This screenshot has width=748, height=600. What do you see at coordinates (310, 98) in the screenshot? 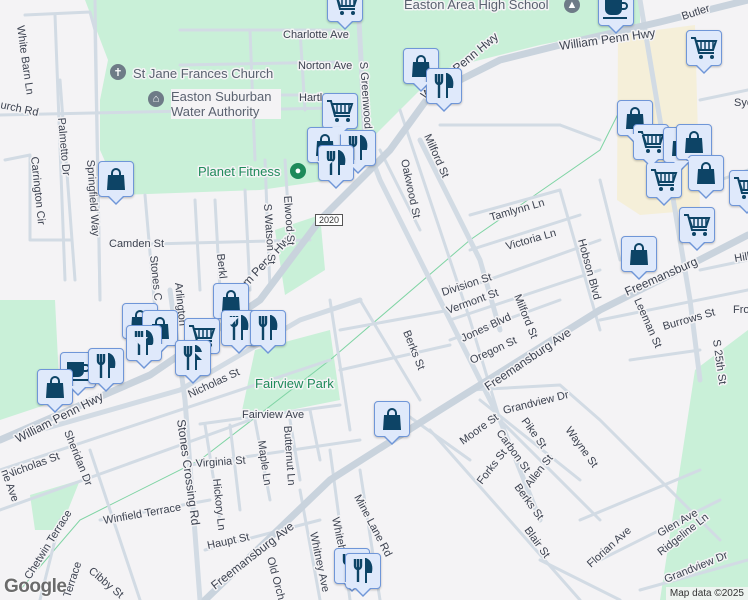
I see `street-label: Hartl` at bounding box center [310, 98].